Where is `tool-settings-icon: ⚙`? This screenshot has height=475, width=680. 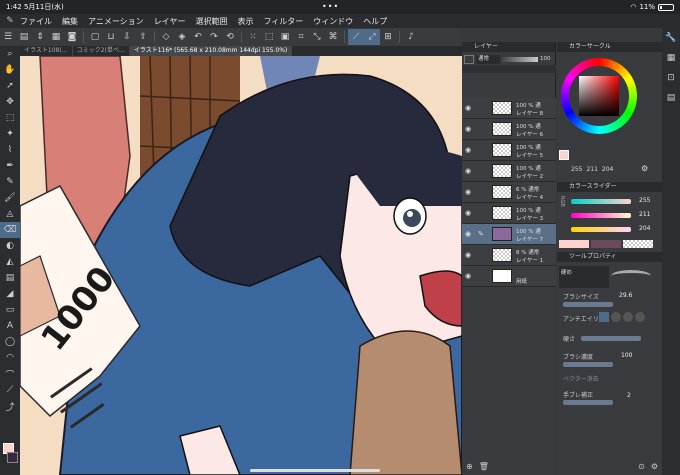
tool-settings-icon: ⚙ is located at coordinates (654, 466).